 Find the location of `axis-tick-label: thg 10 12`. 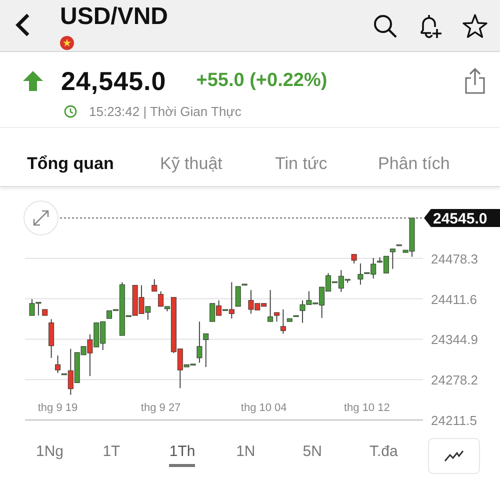

axis-tick-label: thg 10 12 is located at coordinates (367, 408).